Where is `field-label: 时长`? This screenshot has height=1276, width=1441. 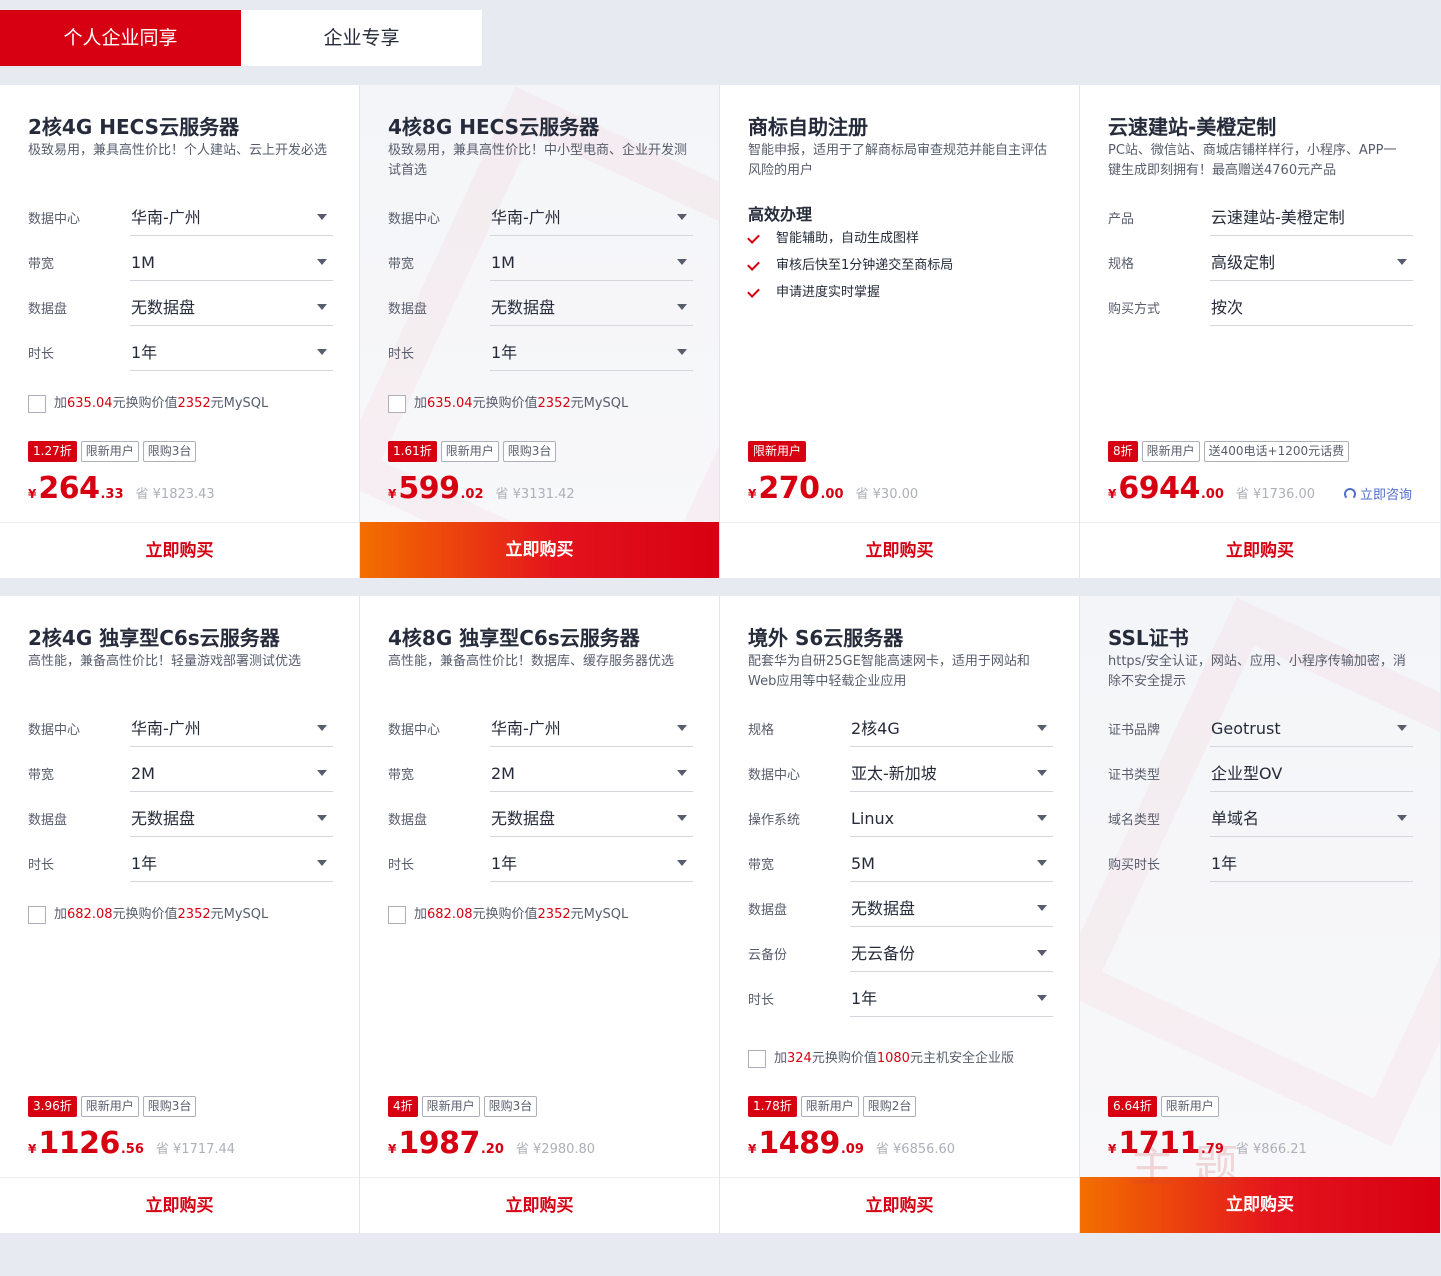 field-label: 时长 is located at coordinates (761, 1000).